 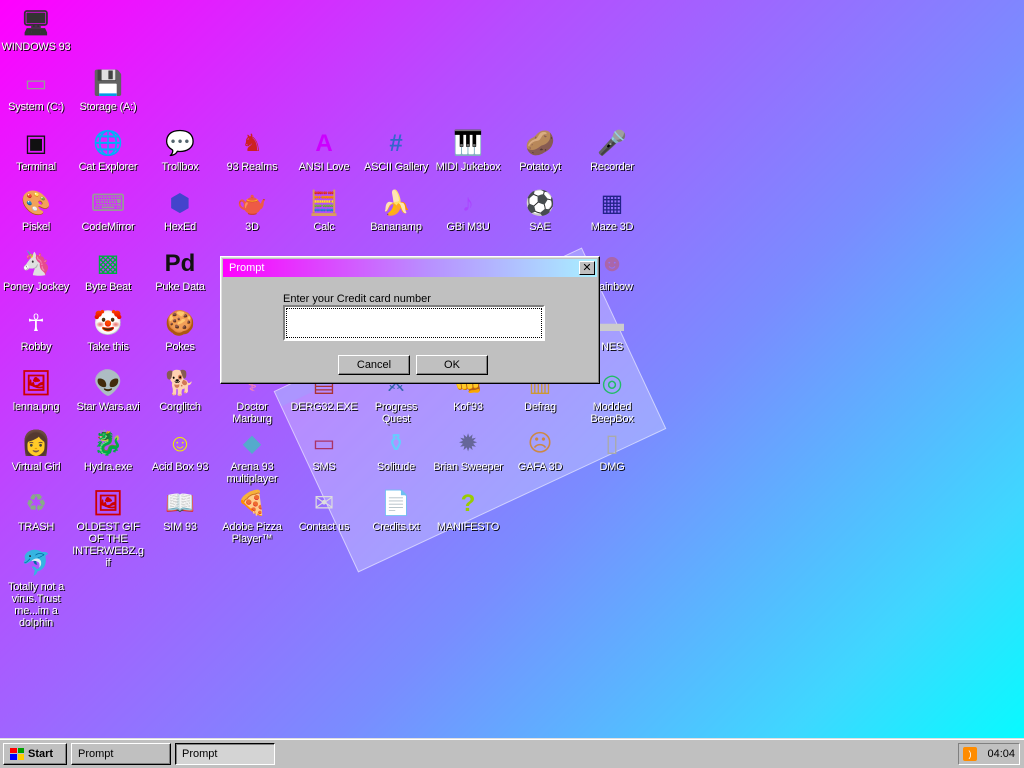 What do you see at coordinates (35, 753) in the screenshot?
I see `start-button: Start` at bounding box center [35, 753].